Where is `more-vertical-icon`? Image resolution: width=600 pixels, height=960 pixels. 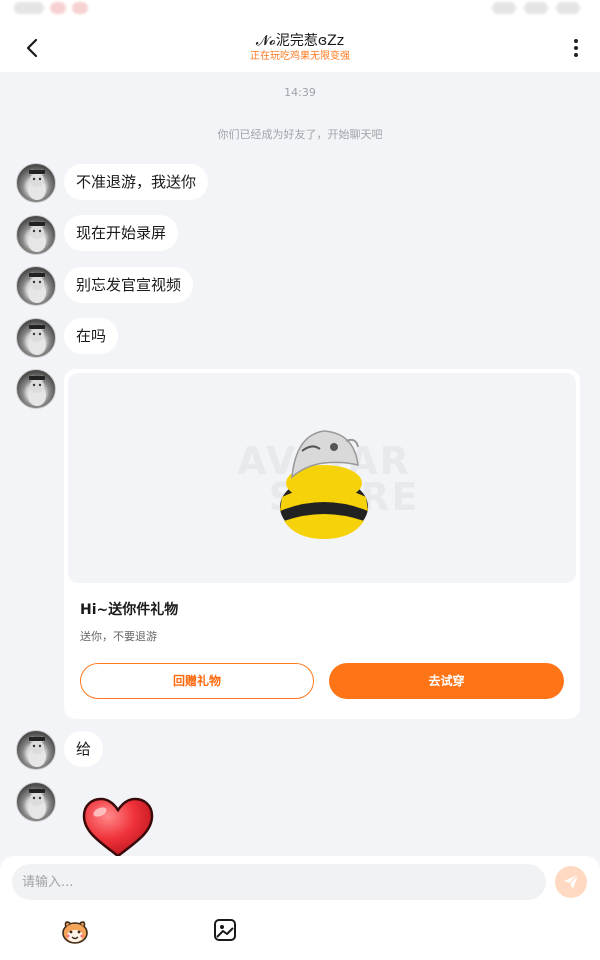
more-vertical-icon is located at coordinates (576, 41).